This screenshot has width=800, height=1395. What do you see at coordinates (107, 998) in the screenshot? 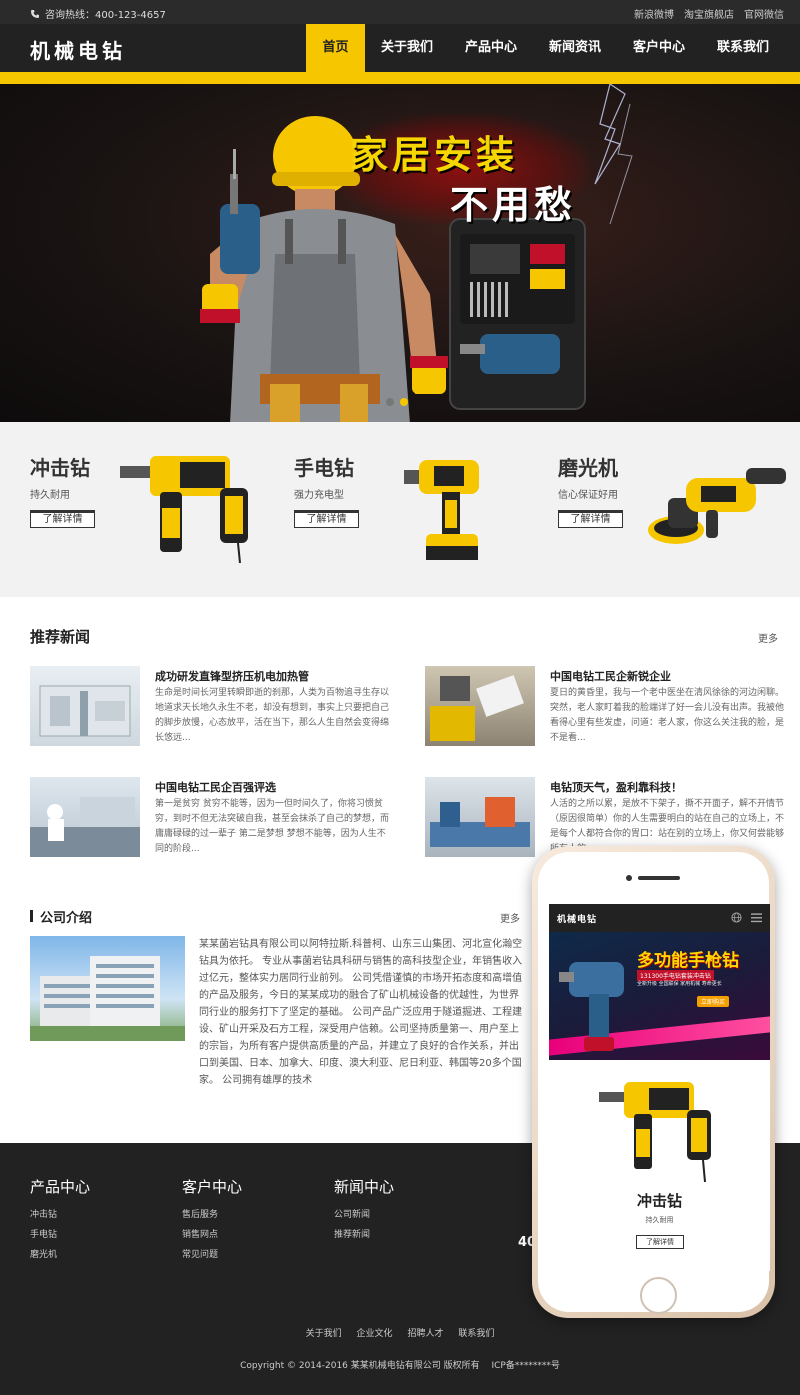
I see `building-graphic` at bounding box center [107, 998].